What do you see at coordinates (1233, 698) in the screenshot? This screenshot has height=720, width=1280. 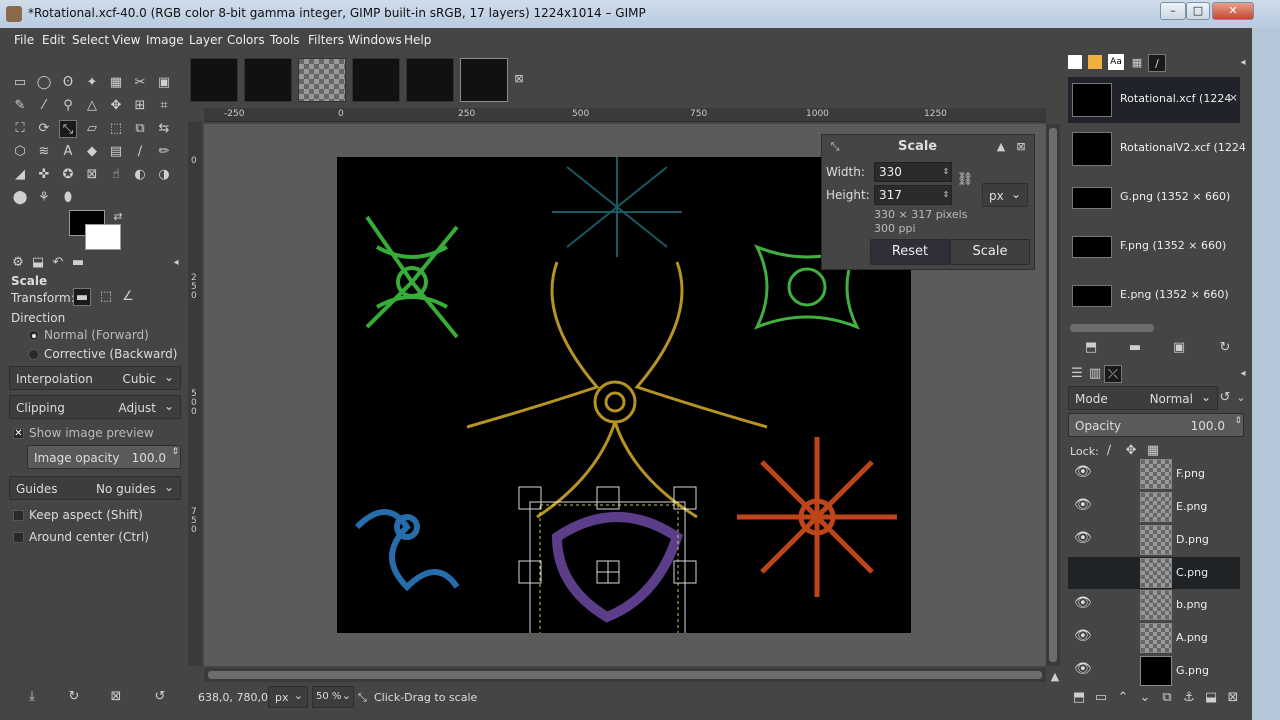 I see `delete-layer-icon: ⊠` at bounding box center [1233, 698].